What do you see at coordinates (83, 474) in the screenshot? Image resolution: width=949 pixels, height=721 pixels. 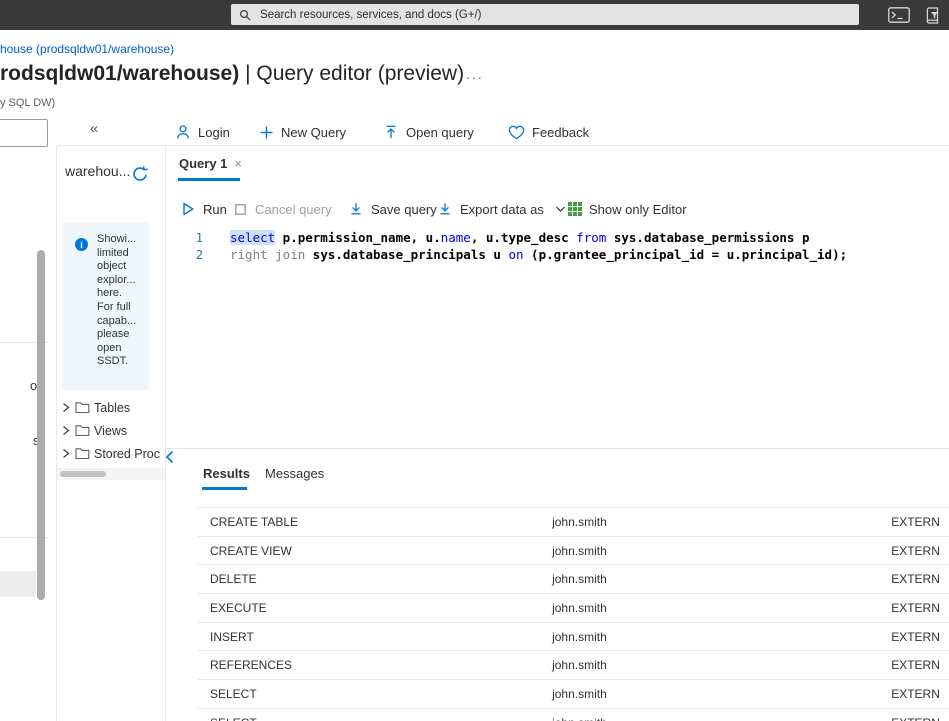 I see `horizontal-scrollbar` at bounding box center [83, 474].